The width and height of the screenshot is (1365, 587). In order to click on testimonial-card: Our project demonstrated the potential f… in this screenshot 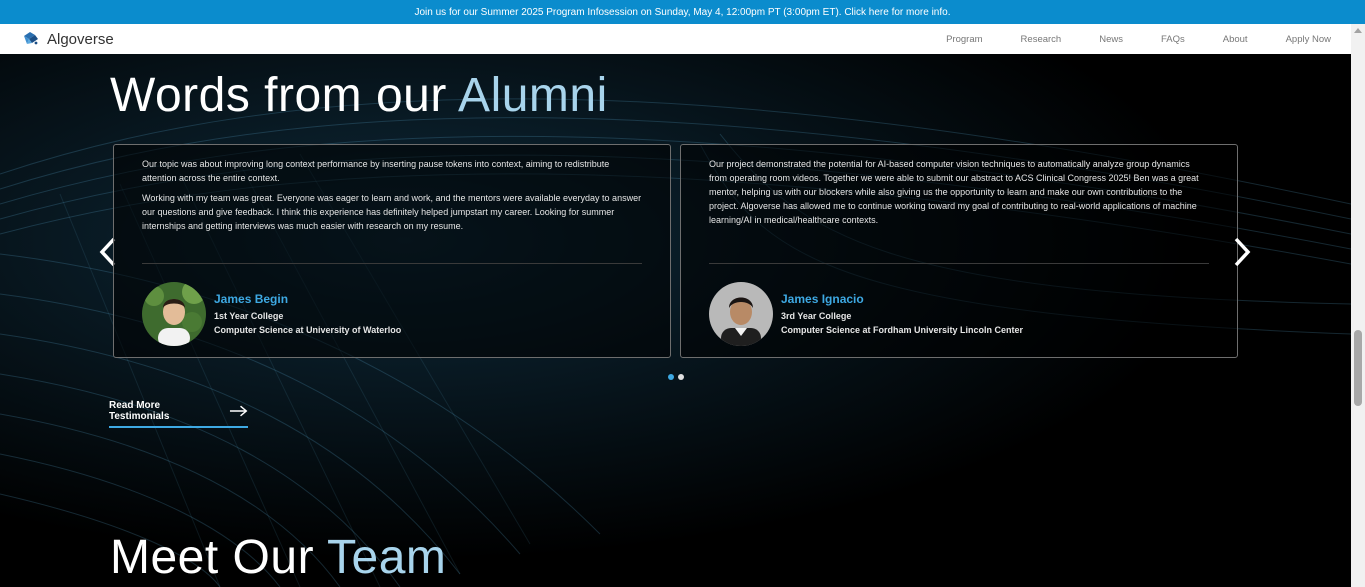, I will do `click(959, 251)`.